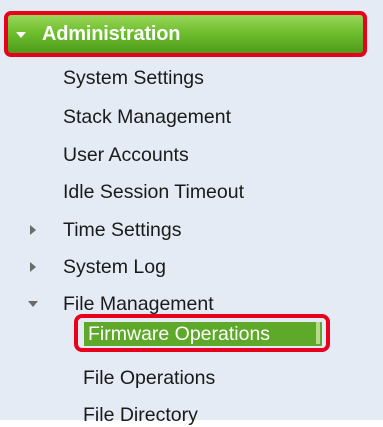  I want to click on nav-subitem-file-operations: File Operations, so click(149, 378).